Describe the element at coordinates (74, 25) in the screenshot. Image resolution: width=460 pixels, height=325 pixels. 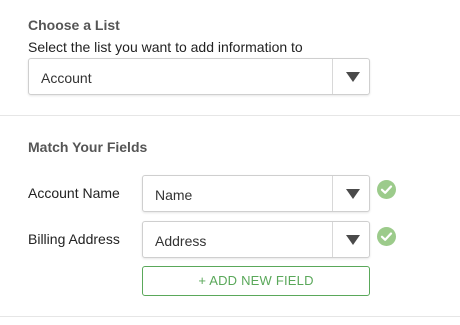
I see `choose-list-title: Choose a List` at that location.